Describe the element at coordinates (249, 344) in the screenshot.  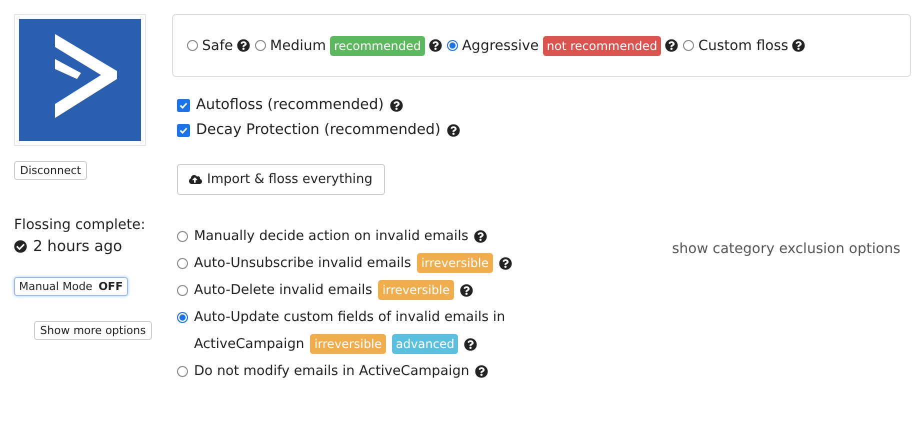
I see `action-label: ActiveCampaign` at that location.